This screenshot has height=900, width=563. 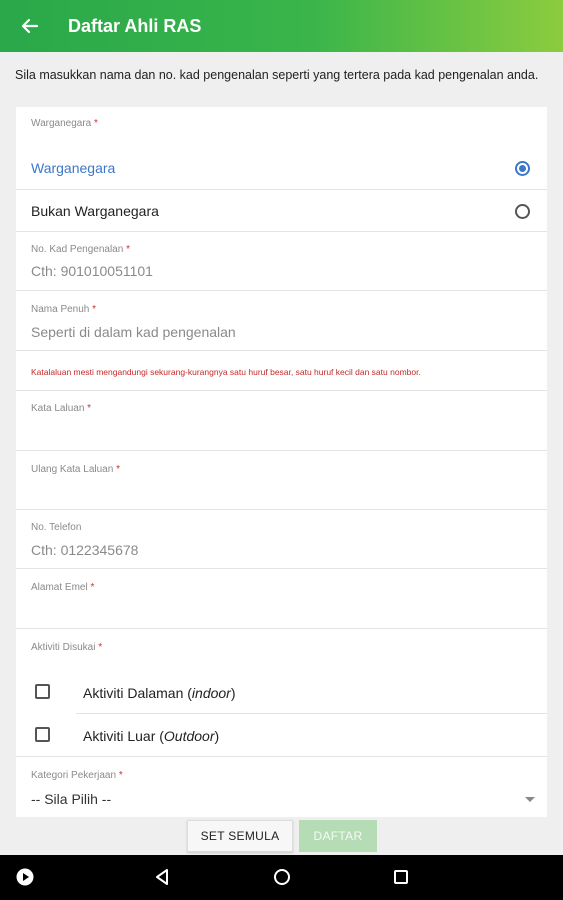 I want to click on phone-label: No. Telefon, so click(x=56, y=527).